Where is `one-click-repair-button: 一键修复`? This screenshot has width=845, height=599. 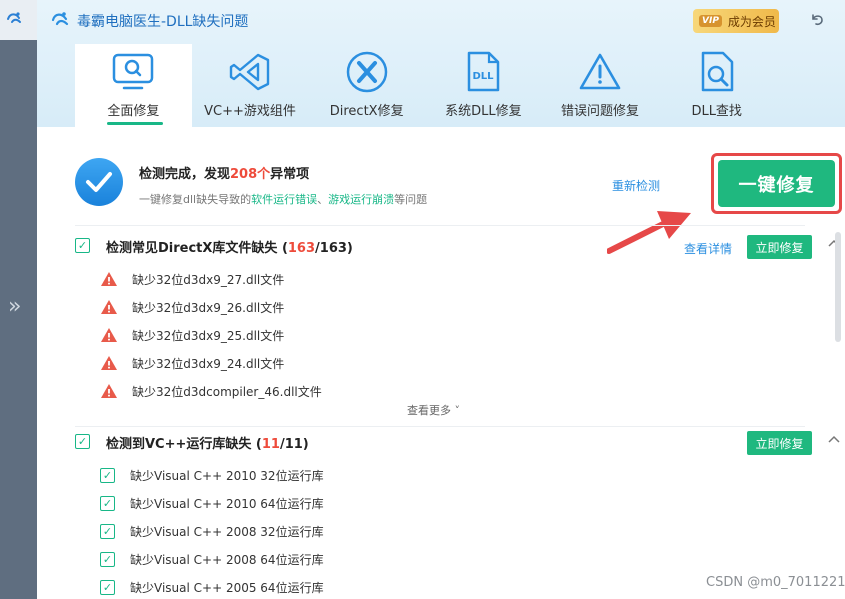
one-click-repair-button: 一键修复 is located at coordinates (776, 183).